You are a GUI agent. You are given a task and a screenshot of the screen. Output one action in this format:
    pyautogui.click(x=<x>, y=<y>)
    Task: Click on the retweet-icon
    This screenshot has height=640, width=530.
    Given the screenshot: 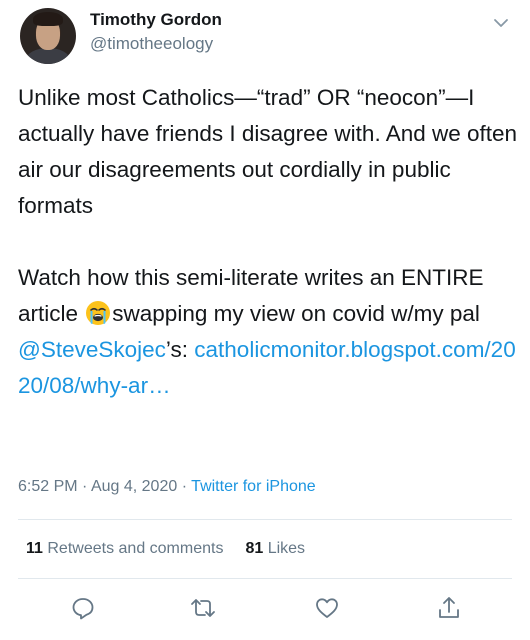 What is the action you would take?
    pyautogui.click(x=203, y=608)
    